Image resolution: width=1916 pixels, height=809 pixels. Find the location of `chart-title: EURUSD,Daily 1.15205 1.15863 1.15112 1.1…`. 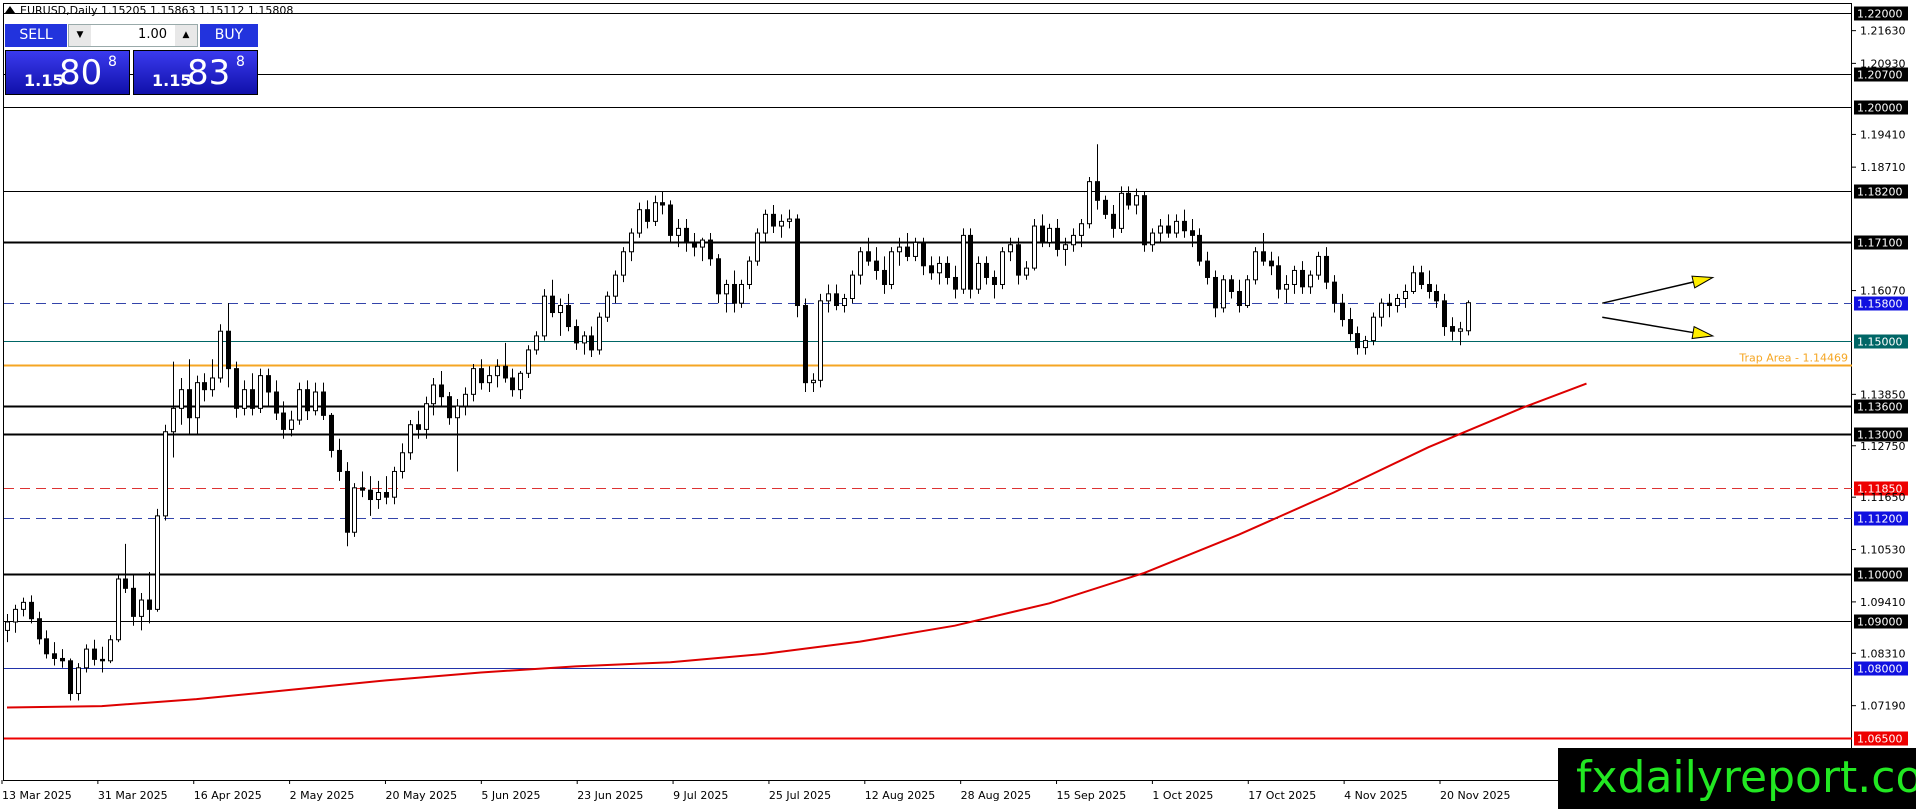

chart-title: EURUSD,Daily 1.15205 1.15863 1.15112 1.1… is located at coordinates (157, 10).